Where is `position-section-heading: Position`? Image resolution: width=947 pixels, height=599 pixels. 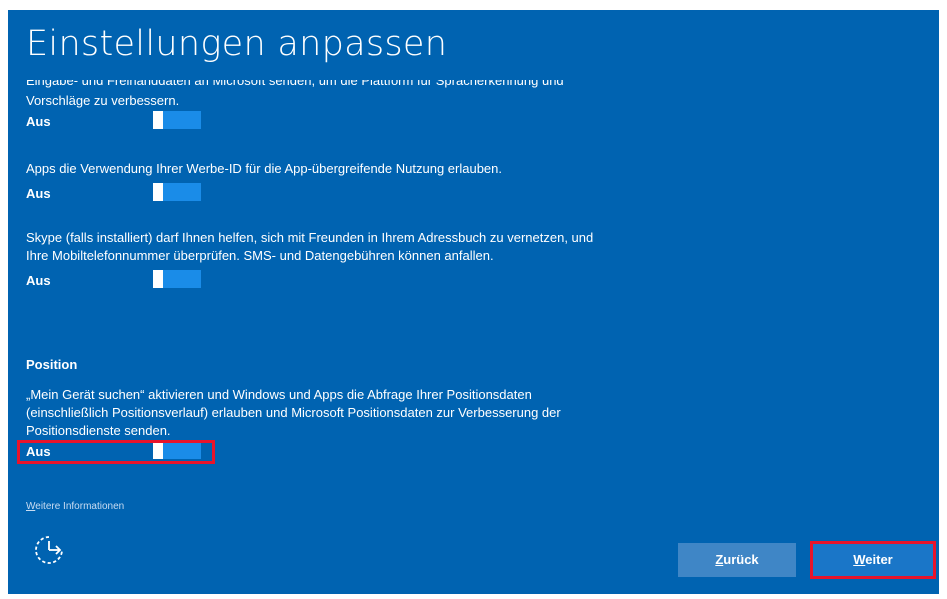 position-section-heading: Position is located at coordinates (52, 364).